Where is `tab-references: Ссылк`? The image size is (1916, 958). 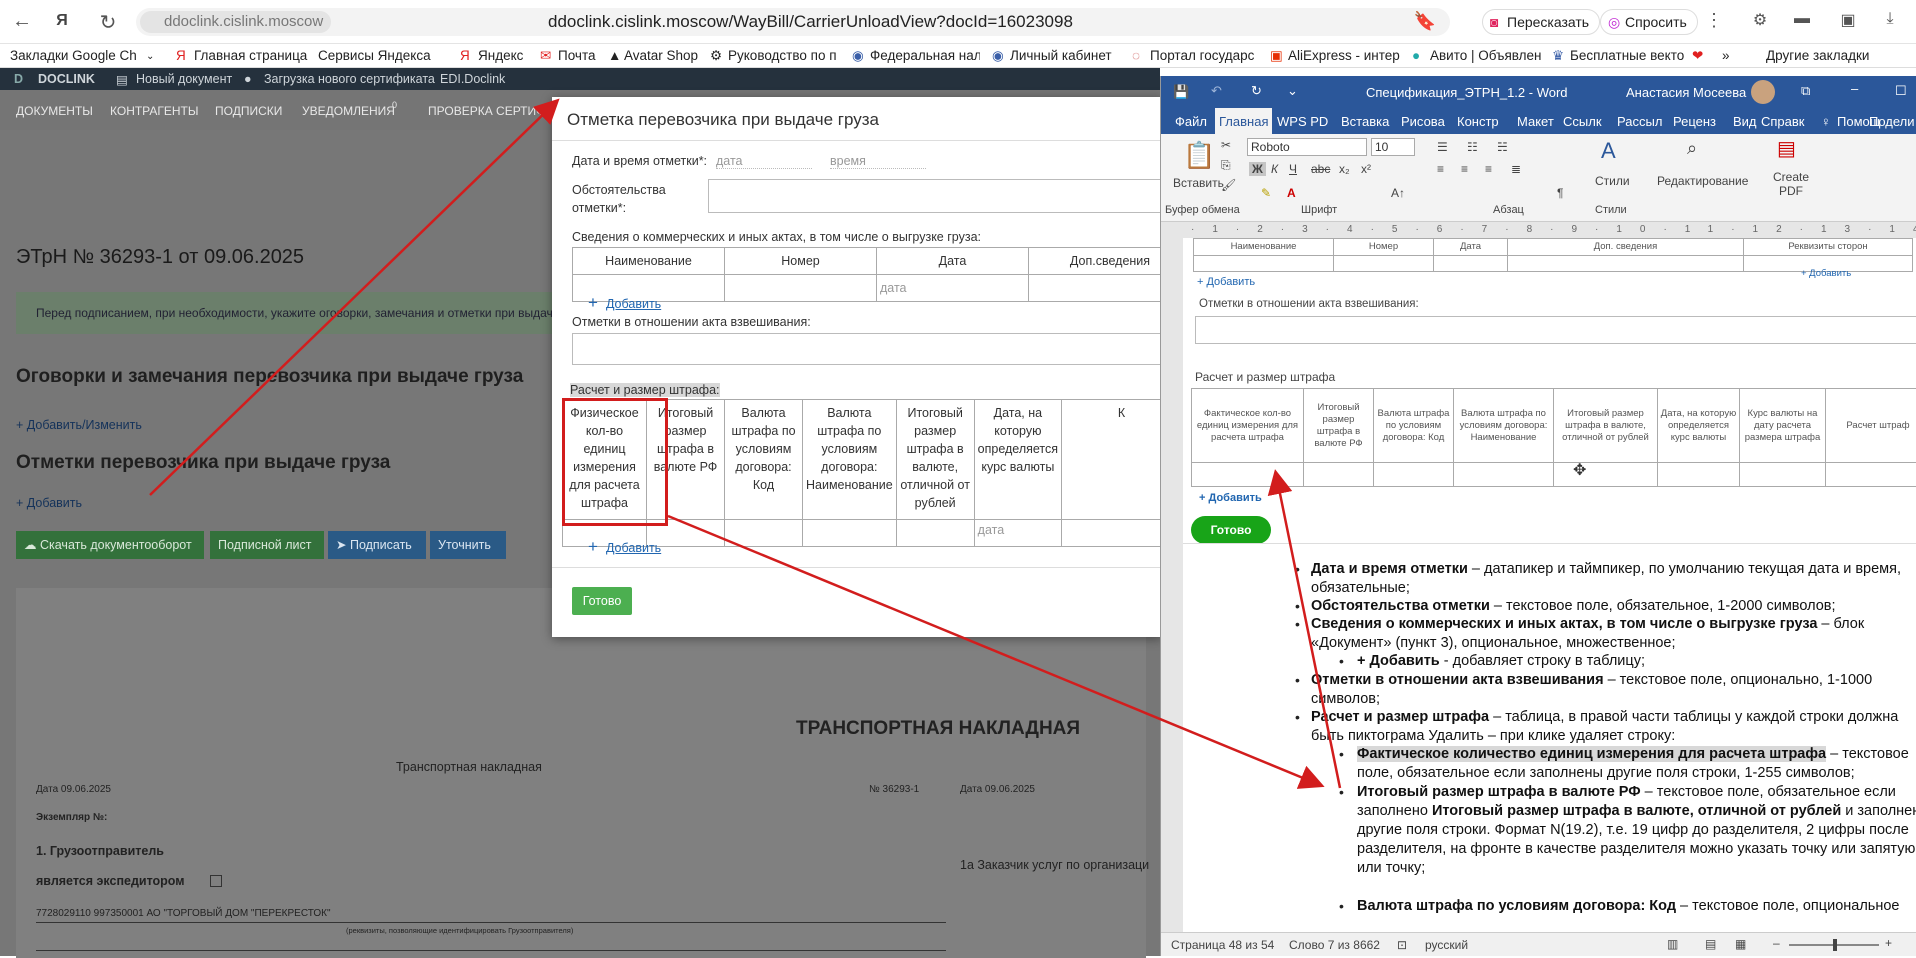 tab-references: Ссылк is located at coordinates (1582, 121).